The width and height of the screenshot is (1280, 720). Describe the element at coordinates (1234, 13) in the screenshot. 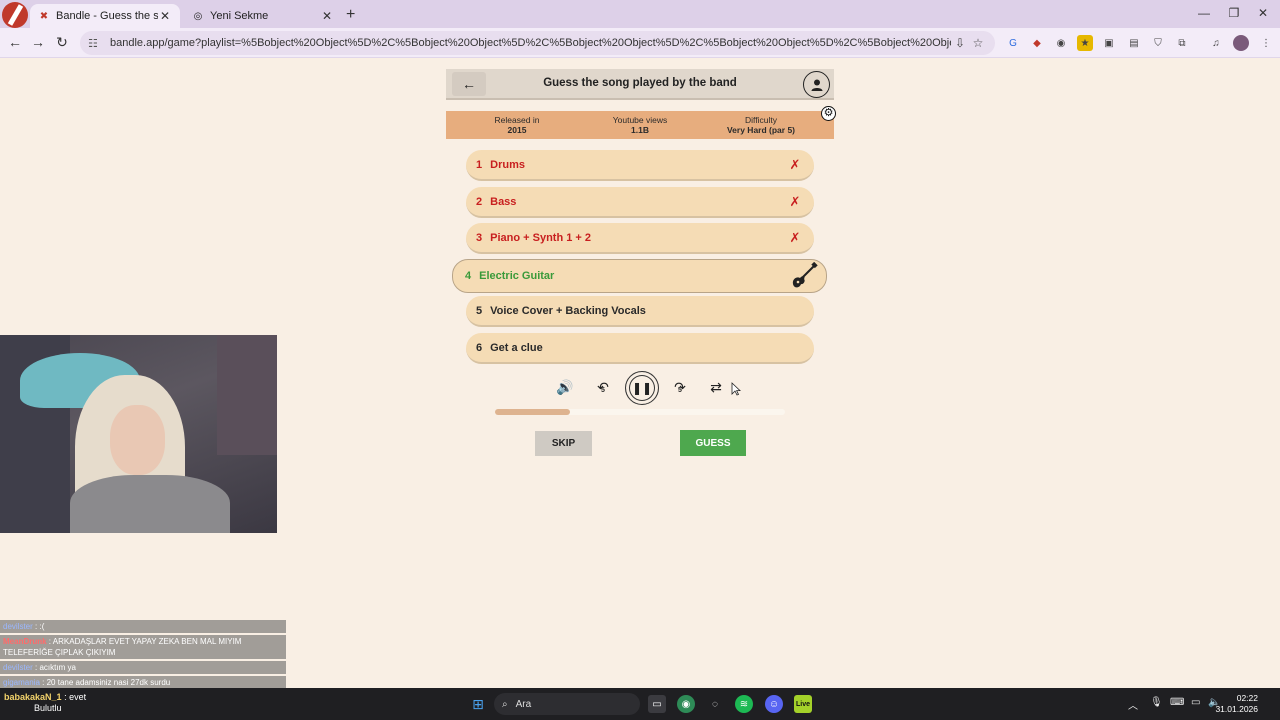

I see `restore-button: ❐` at that location.